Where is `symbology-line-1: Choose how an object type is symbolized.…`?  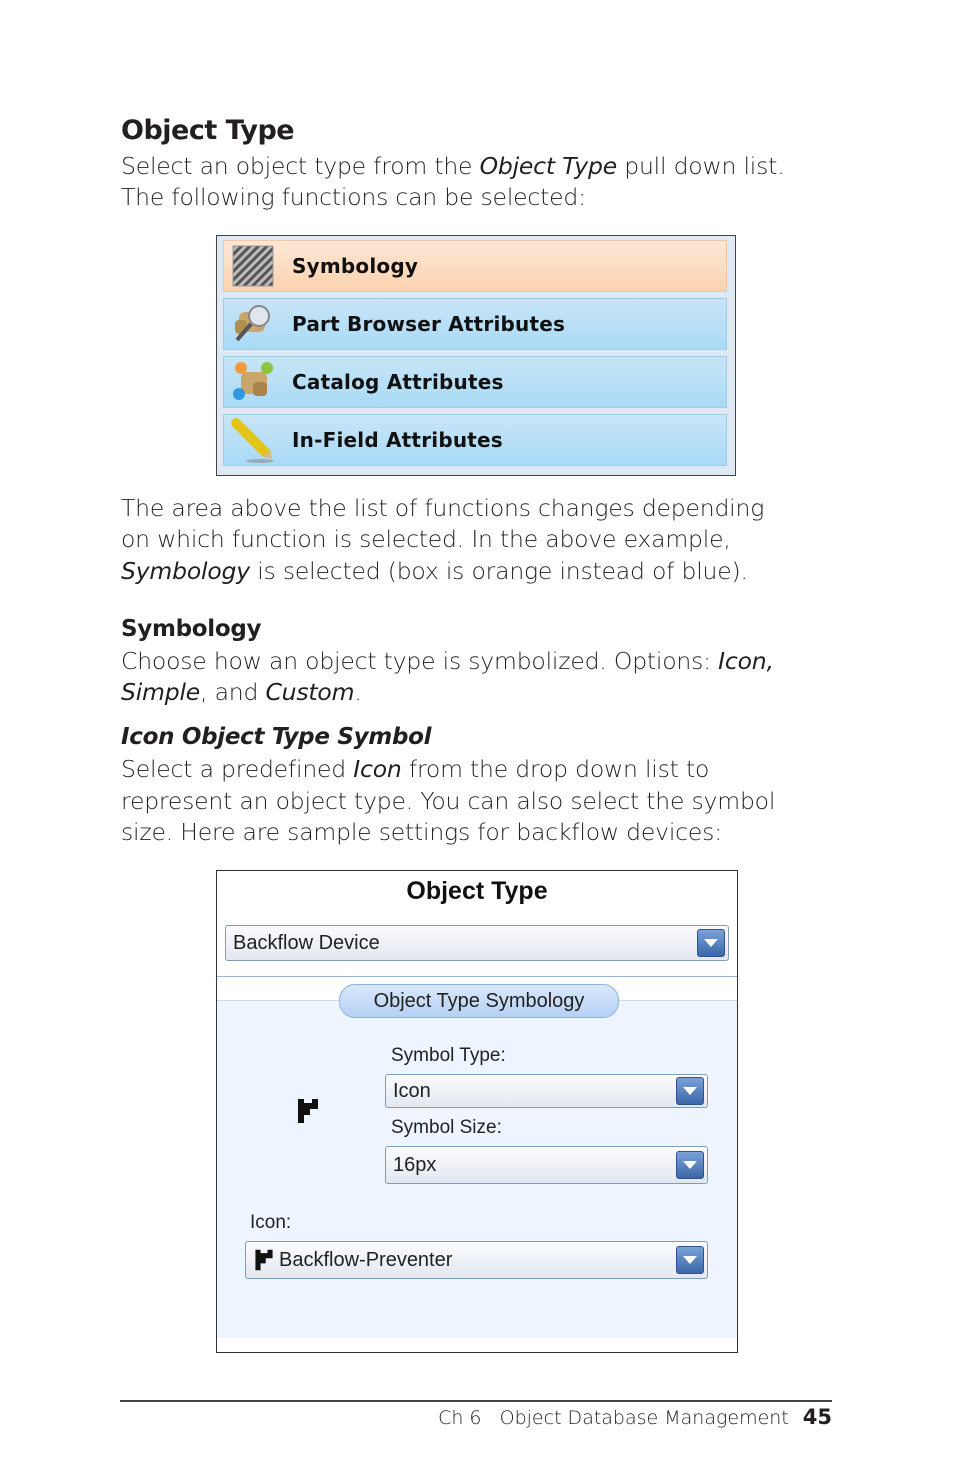 symbology-line-1: Choose how an object type is symbolized.… is located at coordinates (447, 662).